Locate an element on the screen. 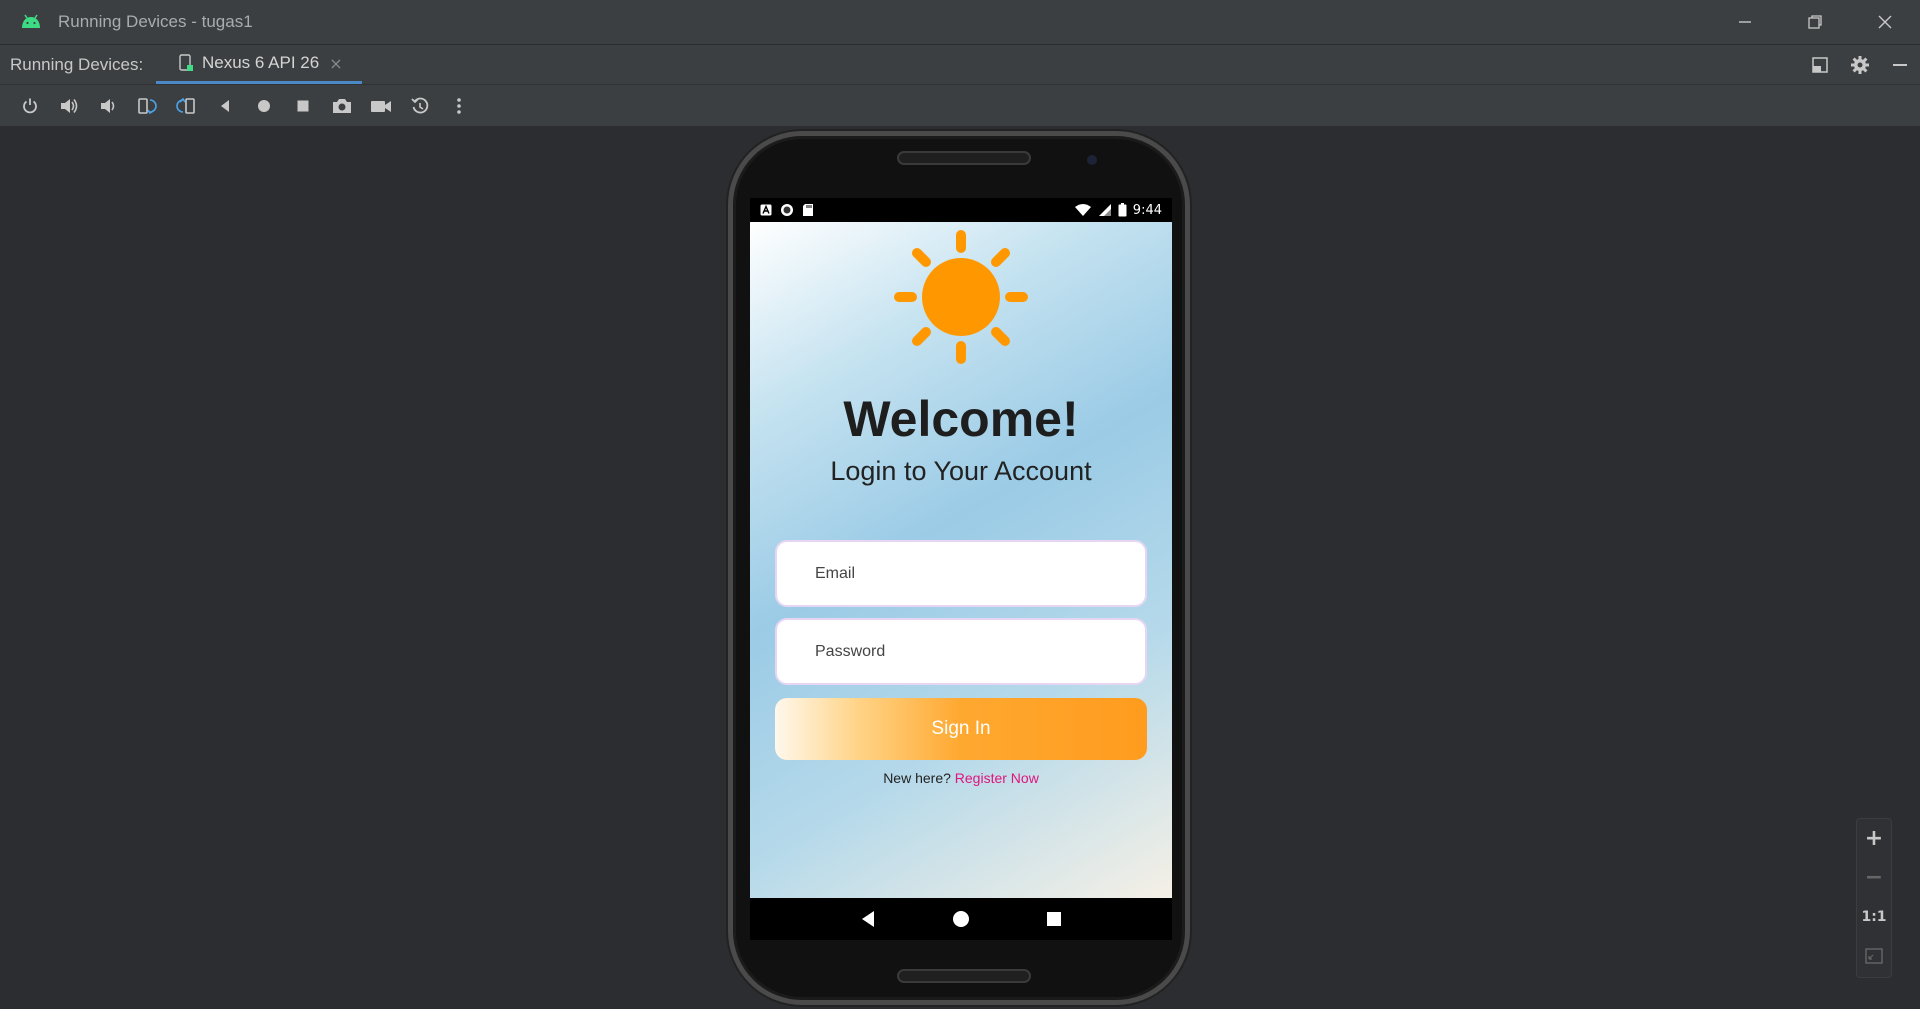 The width and height of the screenshot is (1920, 1009). hide-panel-button is located at coordinates (1900, 65).